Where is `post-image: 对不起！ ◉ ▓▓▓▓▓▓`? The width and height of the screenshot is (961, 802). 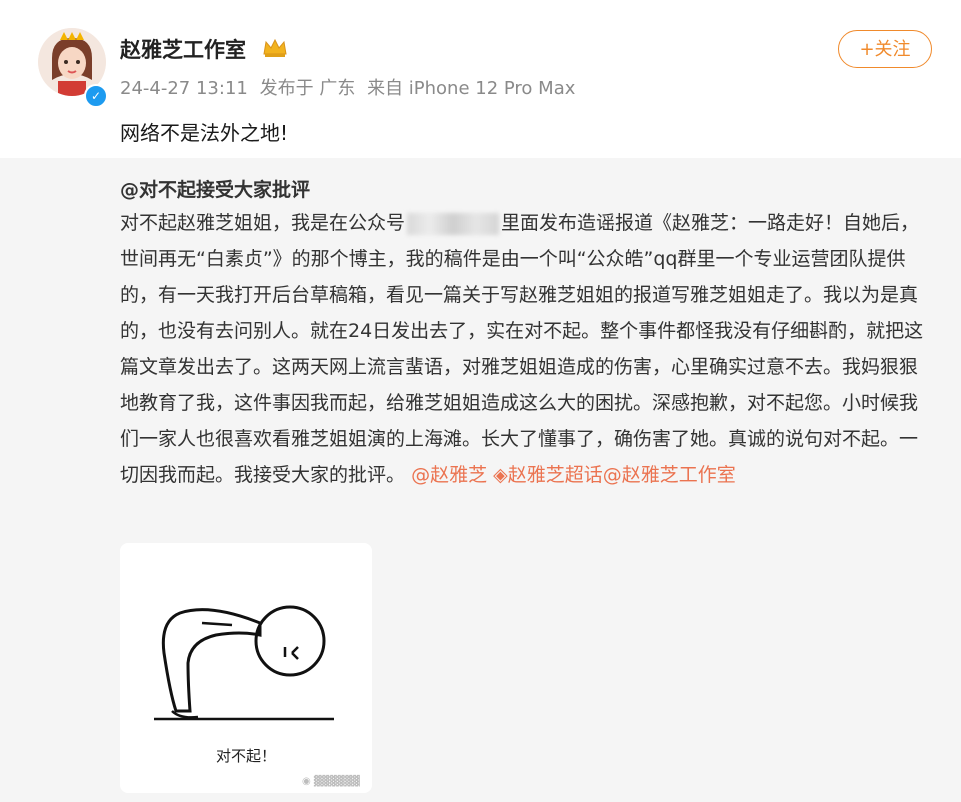 post-image: 对不起！ ◉ ▓▓▓▓▓▓ is located at coordinates (246, 668).